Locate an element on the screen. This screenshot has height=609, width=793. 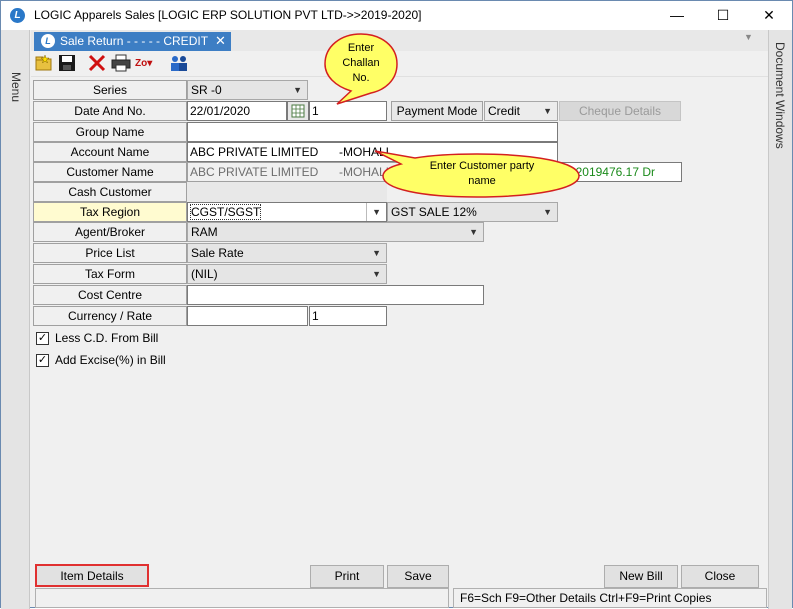
minimize-button: — is located at coordinates (677, 15).